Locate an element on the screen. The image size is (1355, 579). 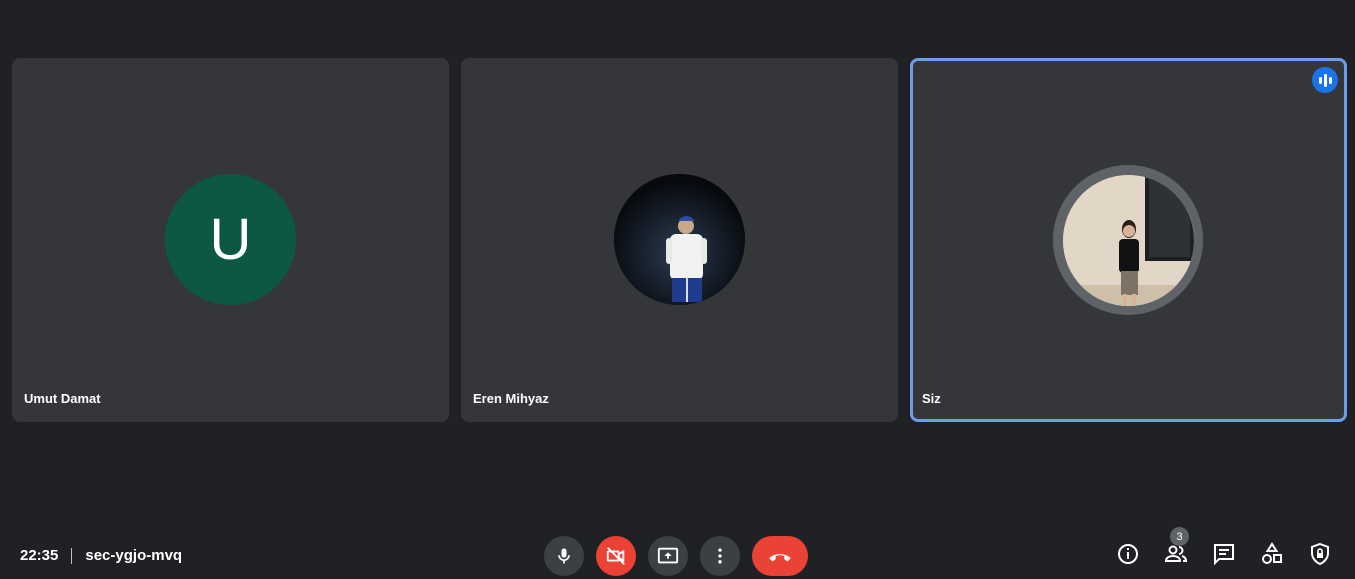
host-controls-button is located at coordinates (1320, 554).